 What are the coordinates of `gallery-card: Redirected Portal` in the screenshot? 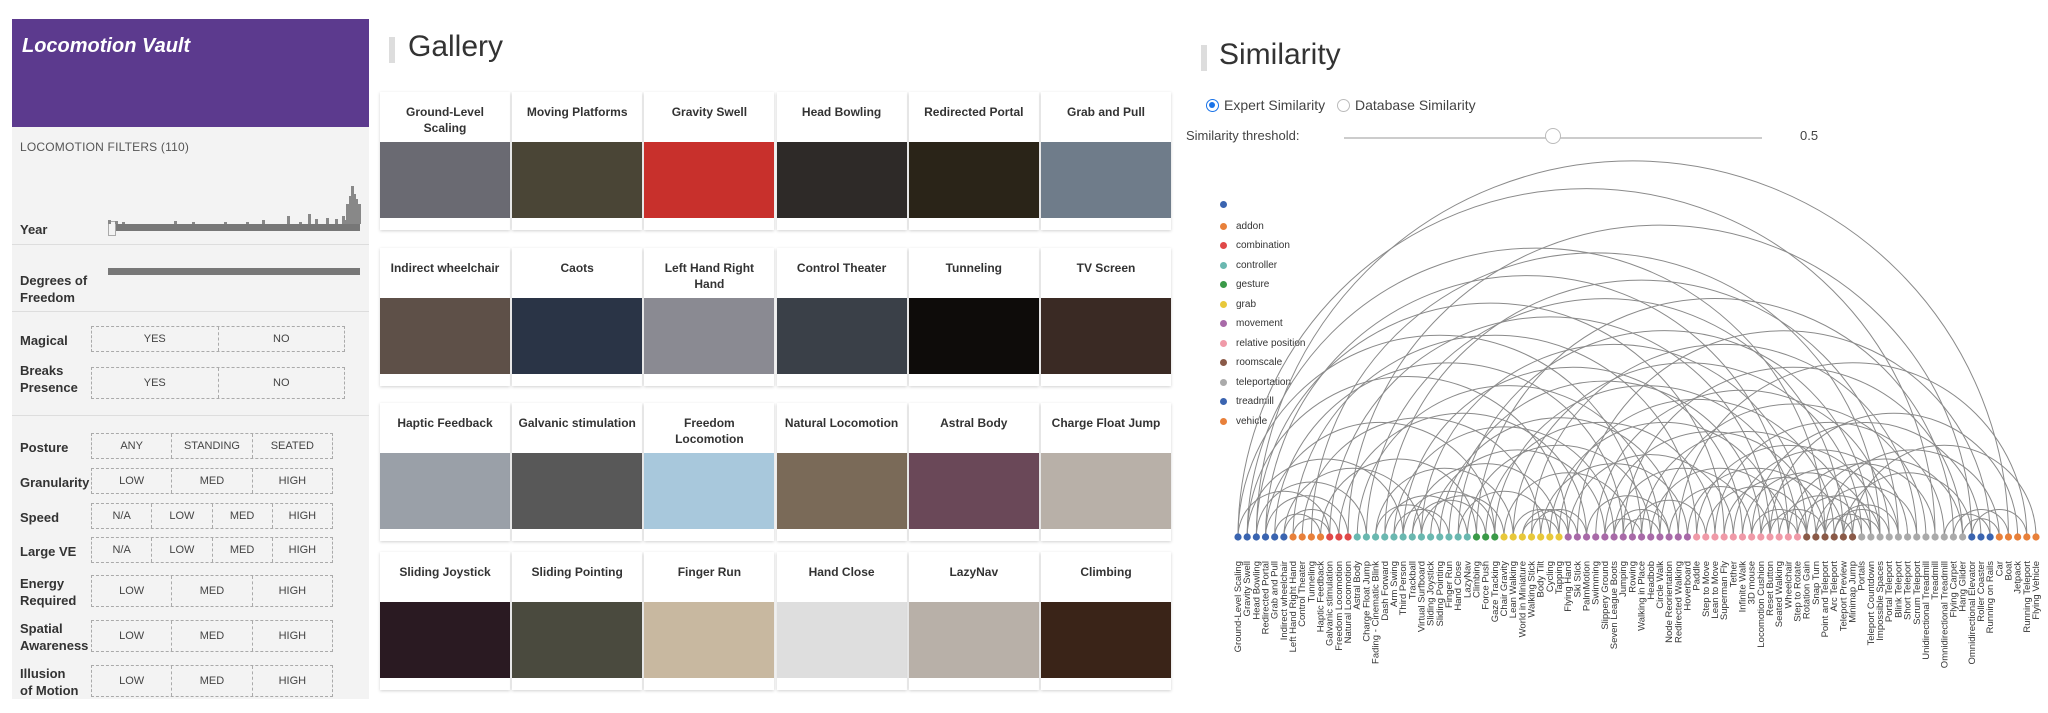 It's located at (973, 161).